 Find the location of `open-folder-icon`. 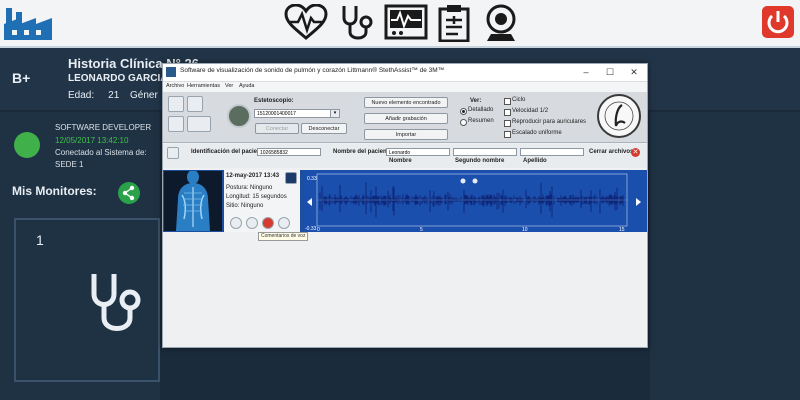

open-folder-icon is located at coordinates (176, 104).